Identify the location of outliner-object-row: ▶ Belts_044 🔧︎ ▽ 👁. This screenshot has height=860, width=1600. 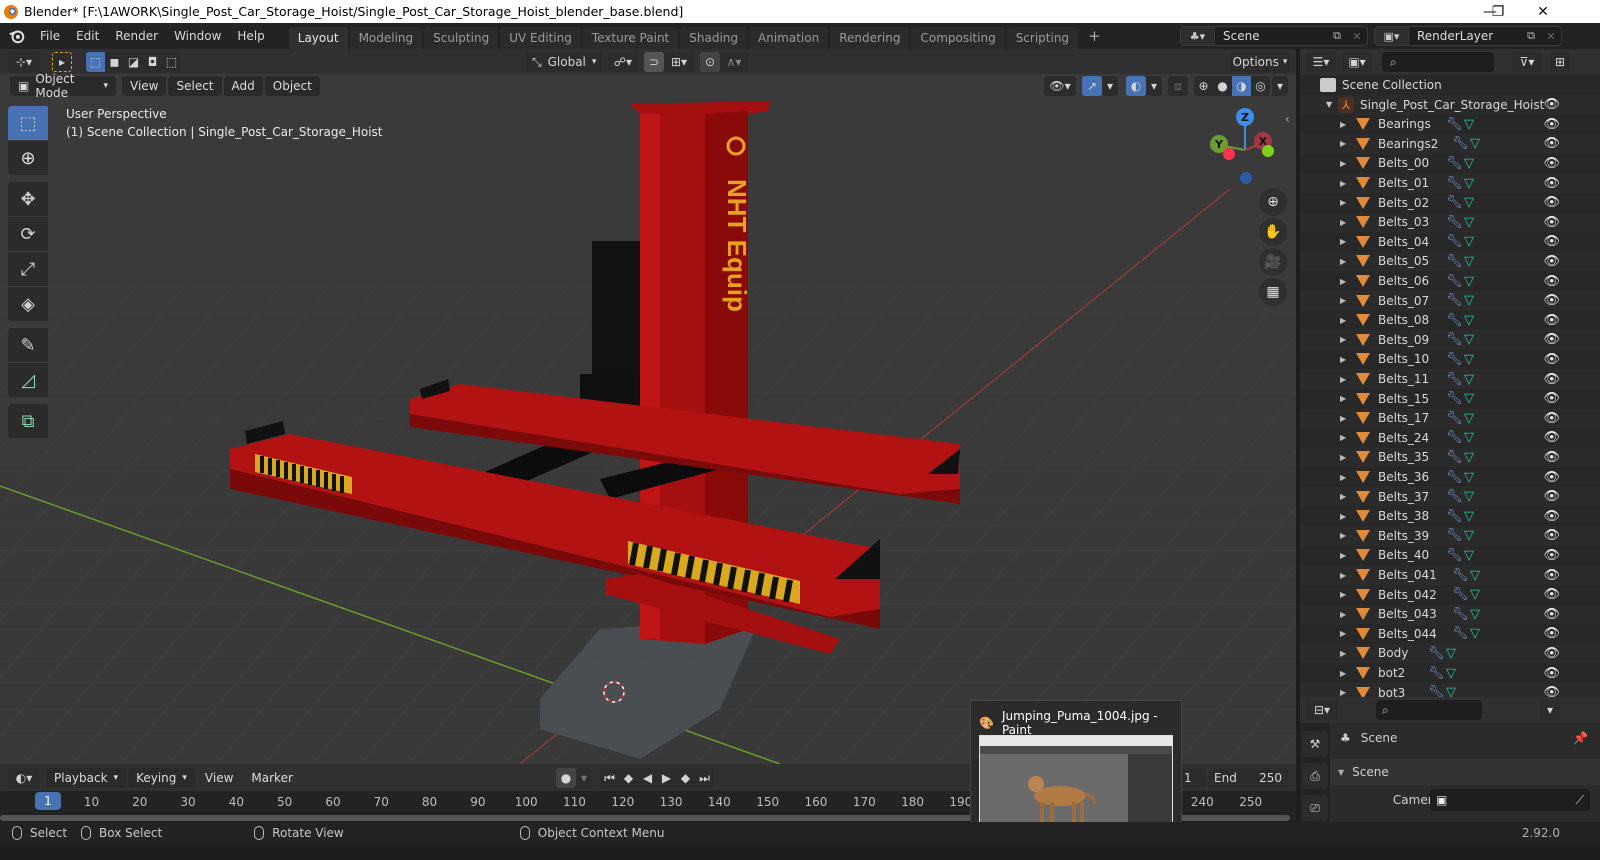
(1450, 634).